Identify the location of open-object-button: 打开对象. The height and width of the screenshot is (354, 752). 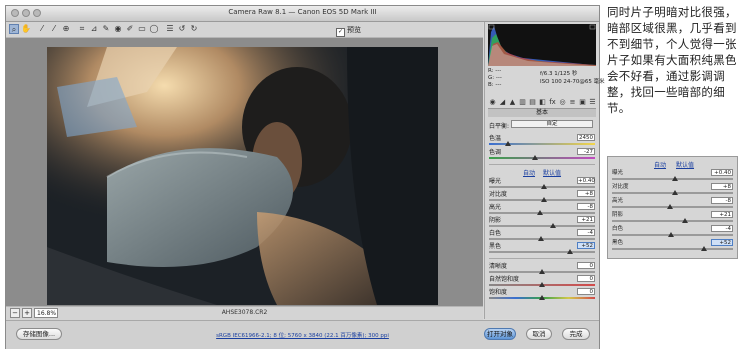
(500, 334).